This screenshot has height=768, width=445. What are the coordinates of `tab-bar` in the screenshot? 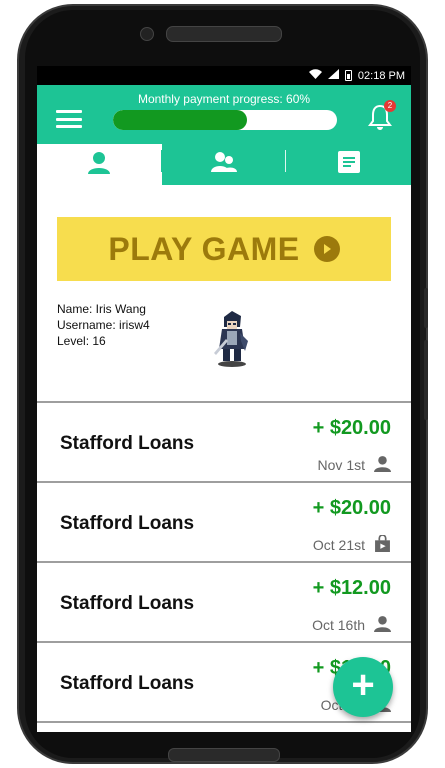 It's located at (224, 164).